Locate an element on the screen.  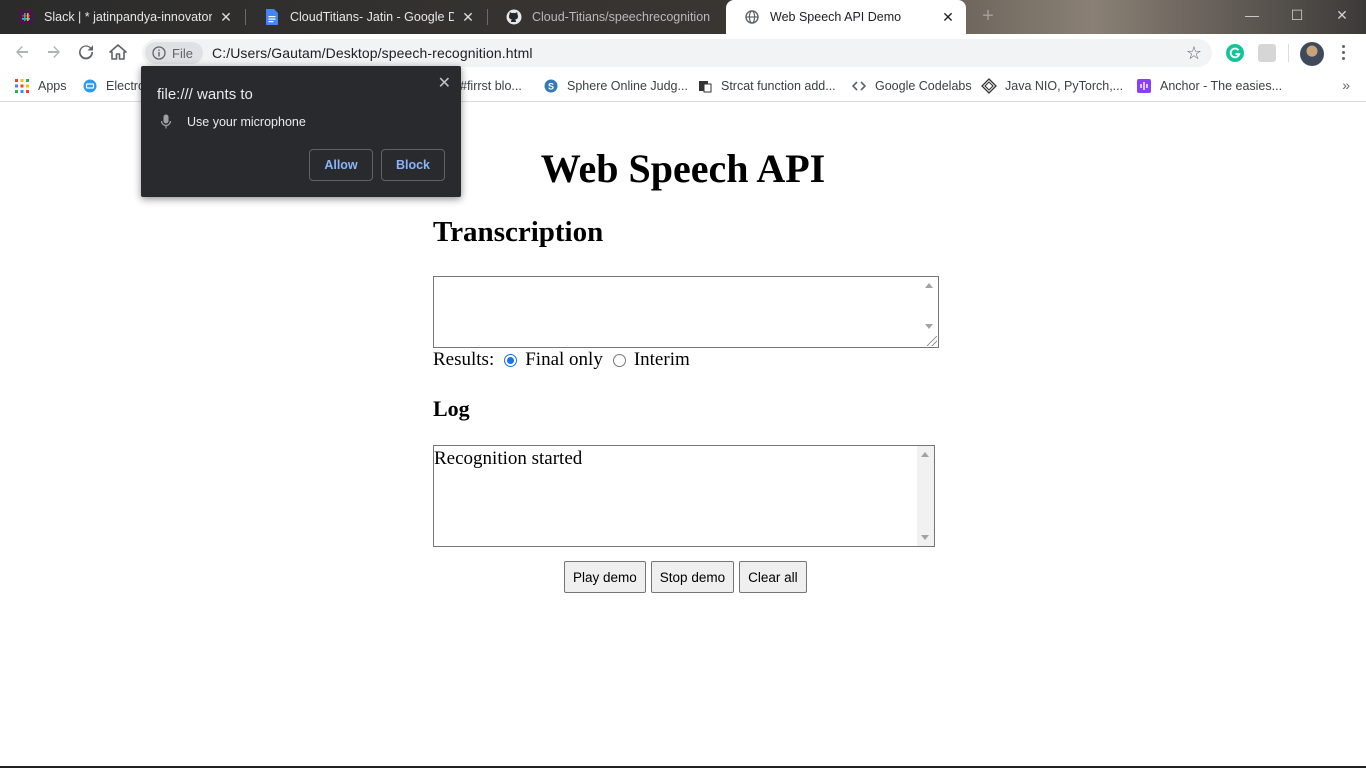
bookmark-star-icon: ☆ is located at coordinates (1194, 53).